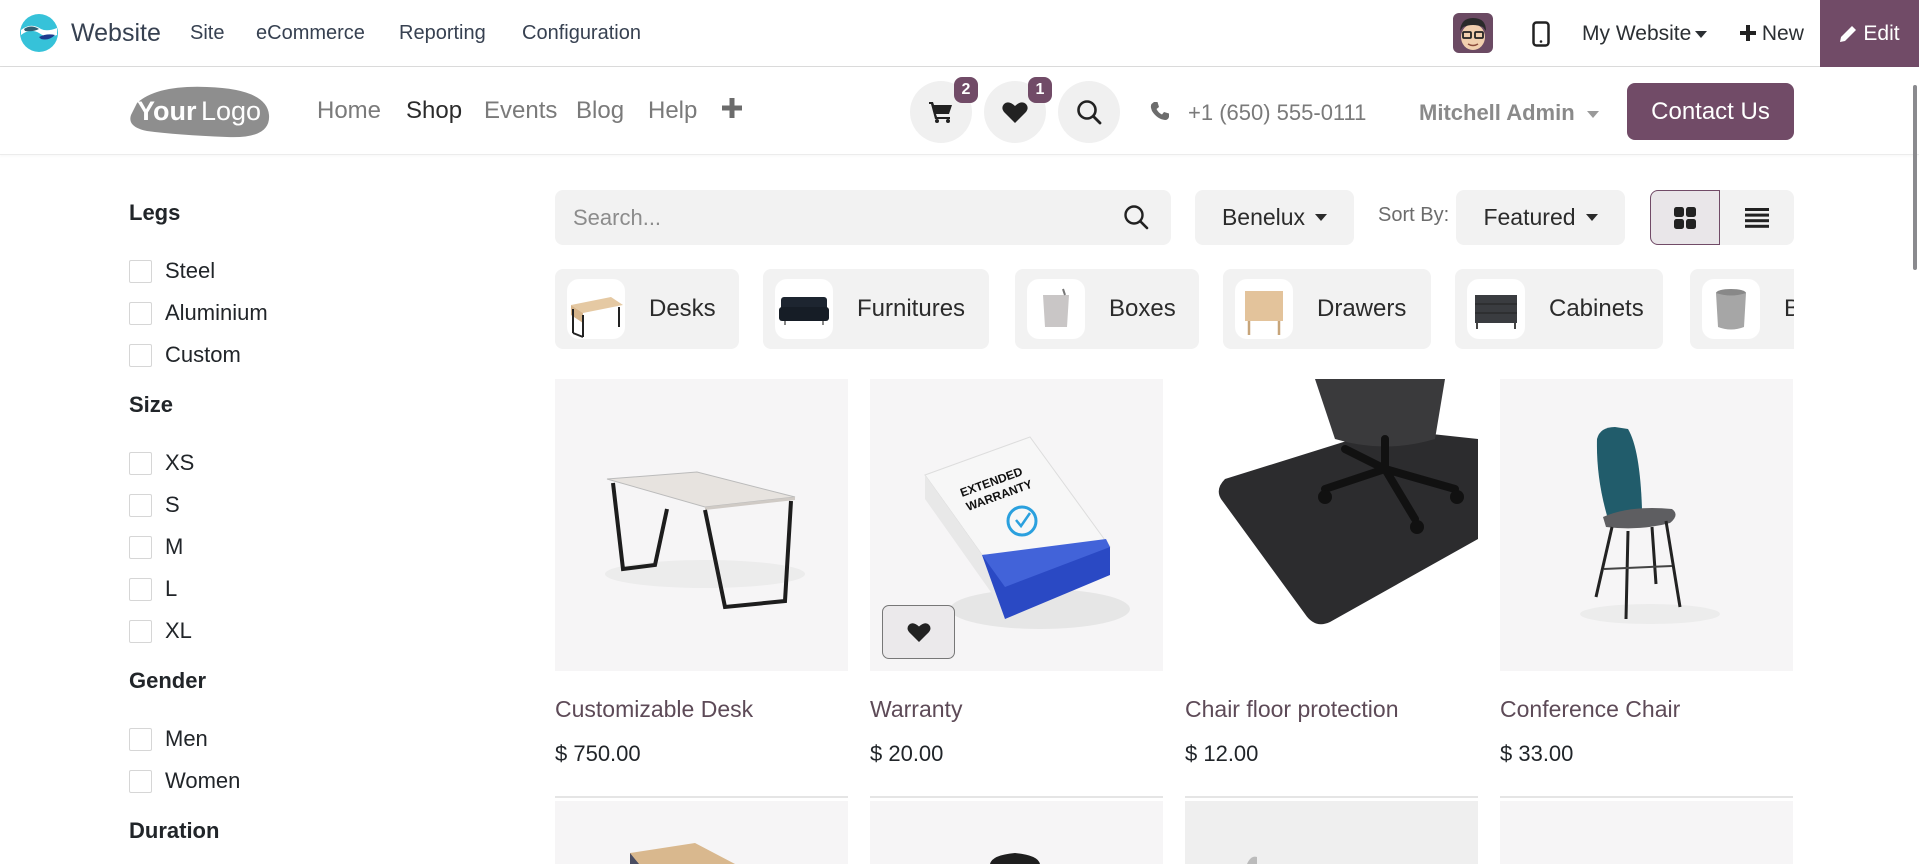 The height and width of the screenshot is (864, 1919). Describe the element at coordinates (520, 111) in the screenshot. I see `nav-events: Events` at that location.